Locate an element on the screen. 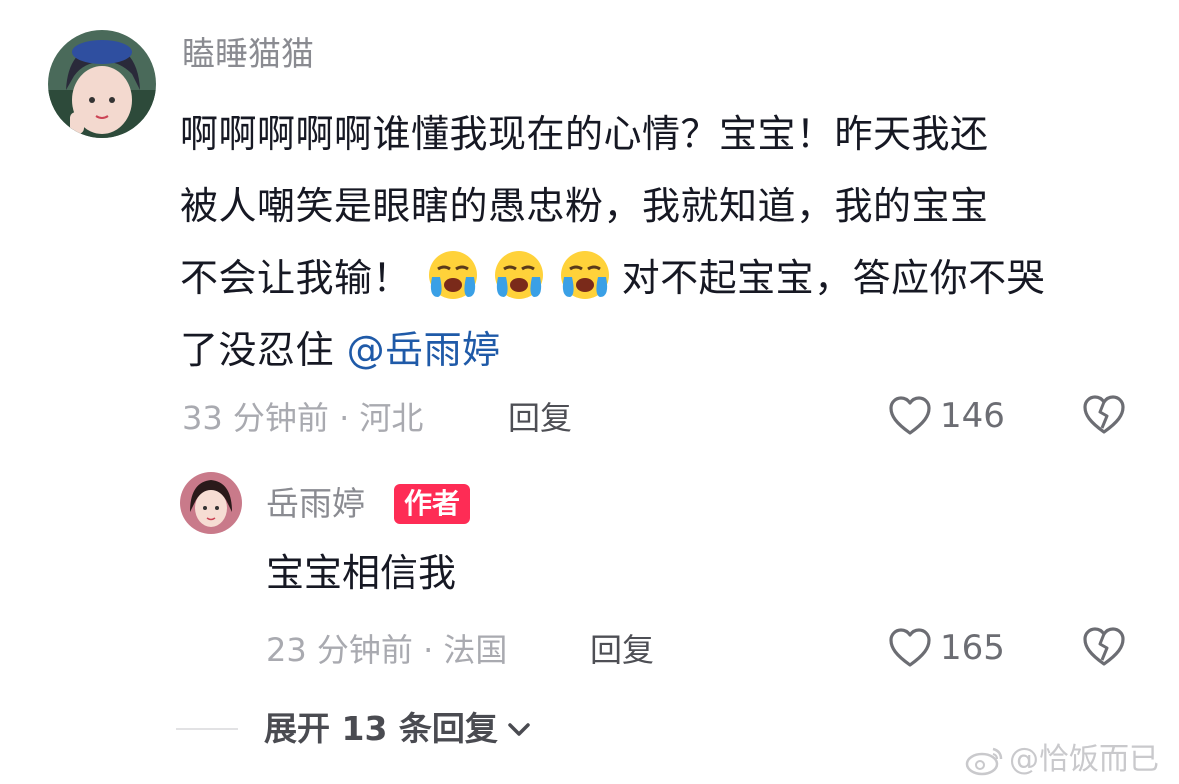 Image resolution: width=1179 pixels, height=784 pixels. expand-replies-label: 展开 13 条回复 is located at coordinates (381, 728).